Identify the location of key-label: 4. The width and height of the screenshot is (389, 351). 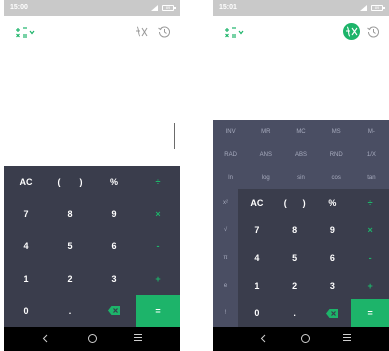
(26, 246).